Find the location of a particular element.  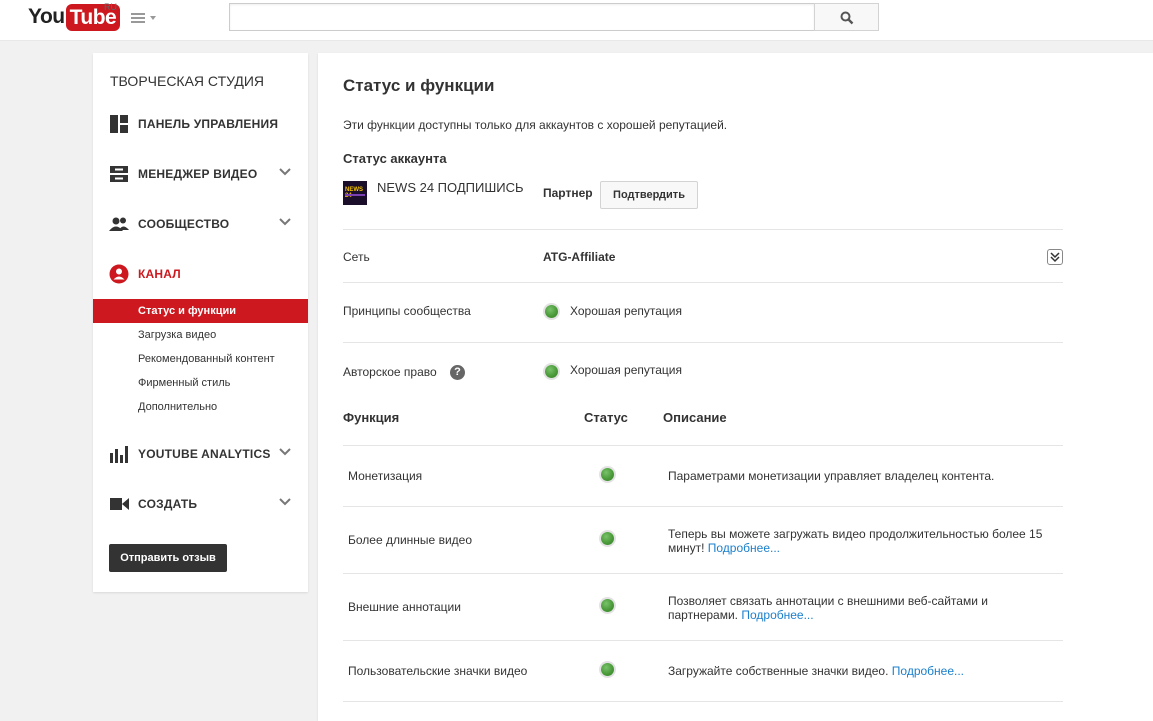

nav-analytics: YOUTUBE ANALYTICS is located at coordinates (200, 454).